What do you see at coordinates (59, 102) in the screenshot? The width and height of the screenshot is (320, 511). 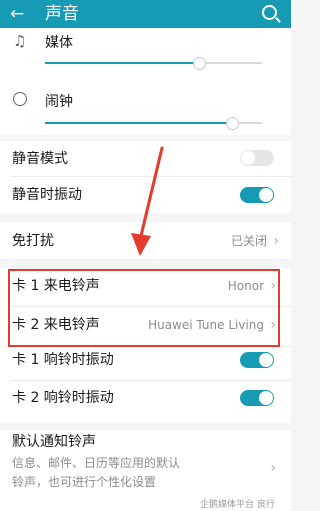 I see `alarm-volume-label: 闹钟` at bounding box center [59, 102].